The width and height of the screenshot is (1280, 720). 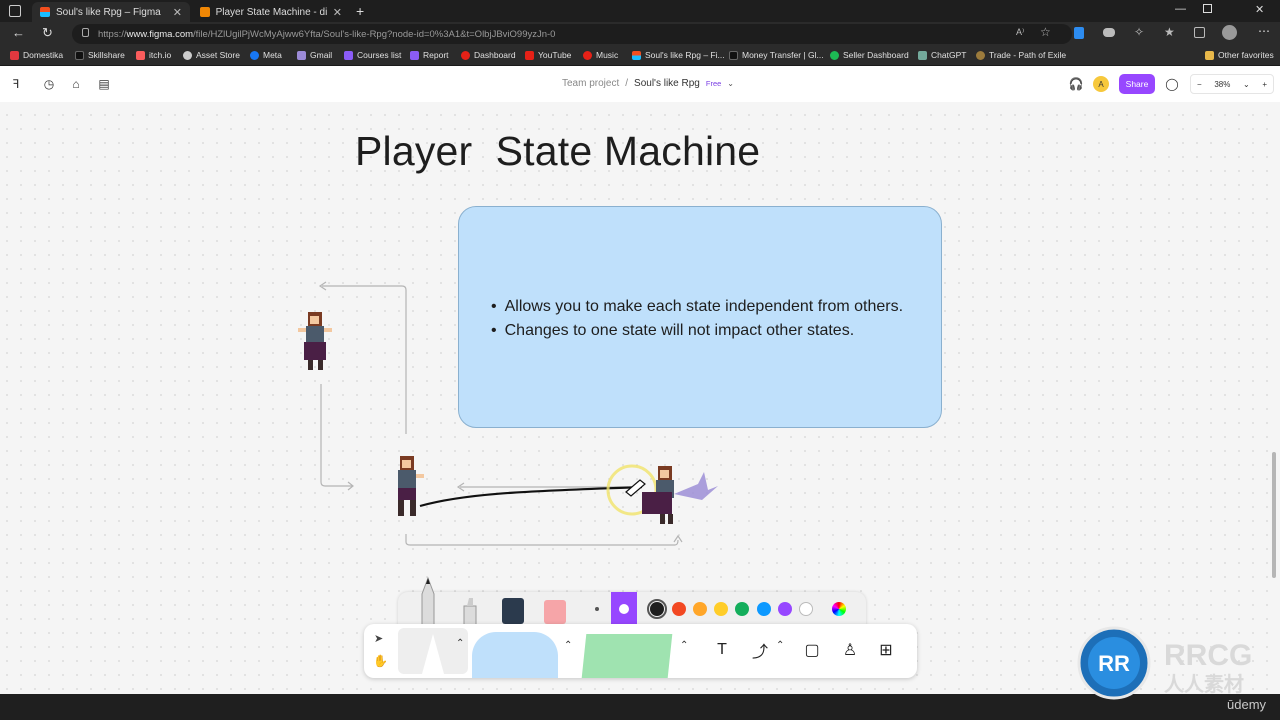 What do you see at coordinates (108, 12) in the screenshot?
I see `tab-title: Soul's like Rpg – Figma` at bounding box center [108, 12].